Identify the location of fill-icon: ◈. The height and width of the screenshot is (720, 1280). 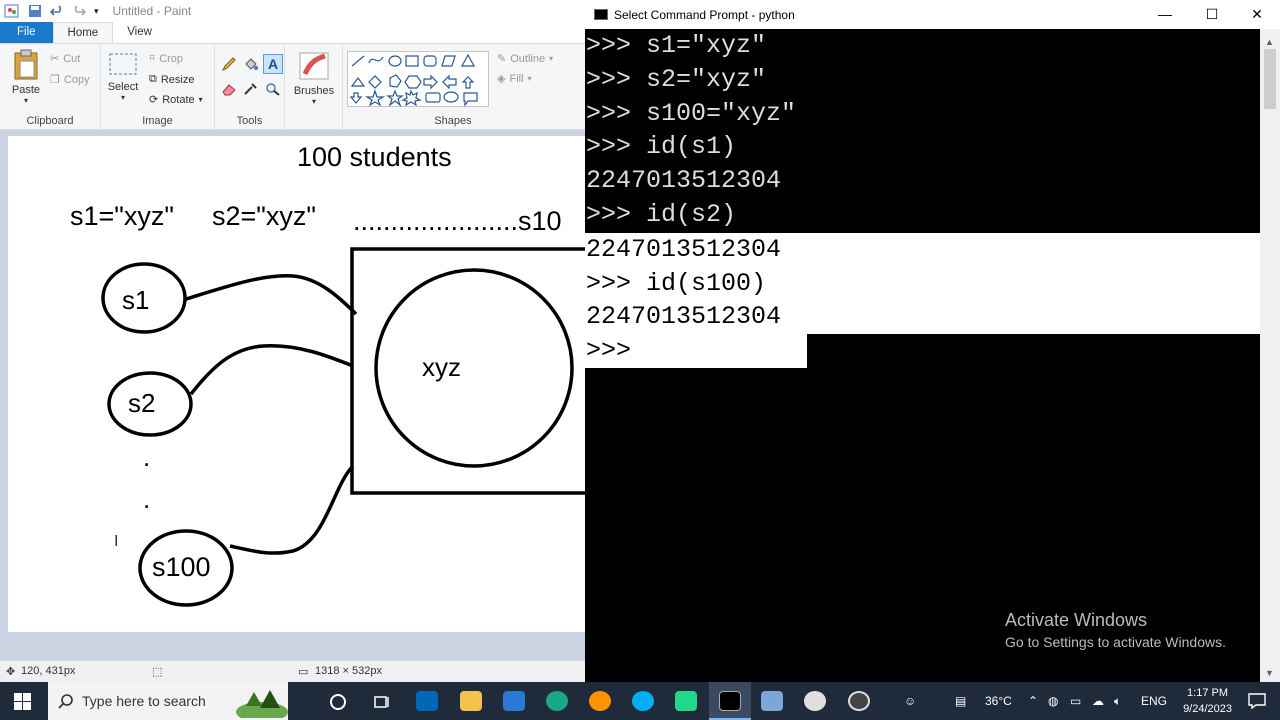
(501, 79).